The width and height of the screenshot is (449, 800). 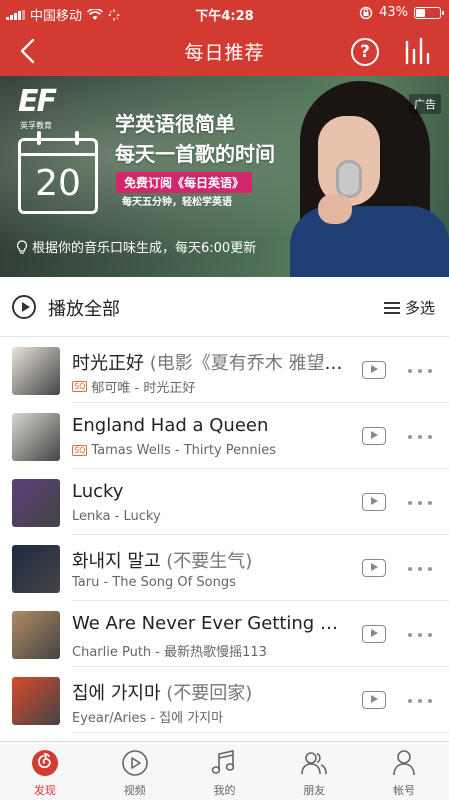 What do you see at coordinates (391, 308) in the screenshot?
I see `list-icon` at bounding box center [391, 308].